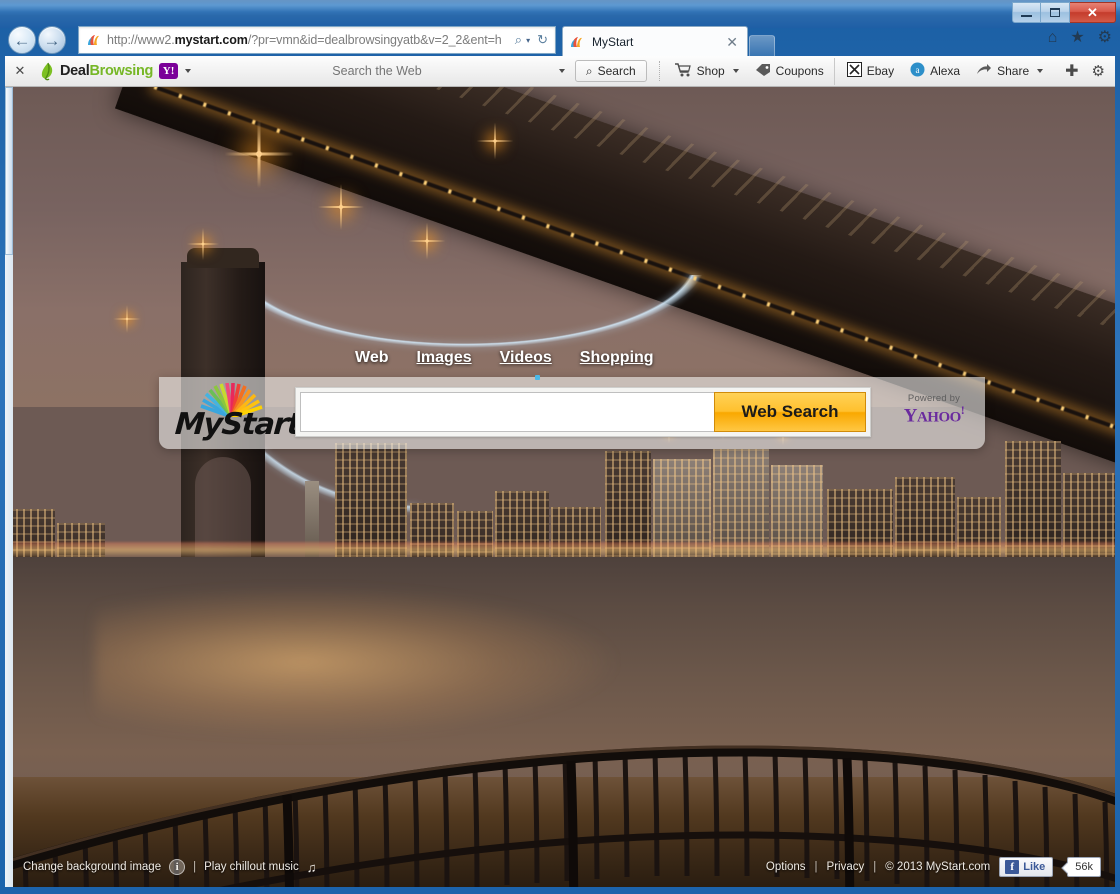  Describe the element at coordinates (799, 71) in the screenshot. I see `coupons-label: Coupons` at that location.